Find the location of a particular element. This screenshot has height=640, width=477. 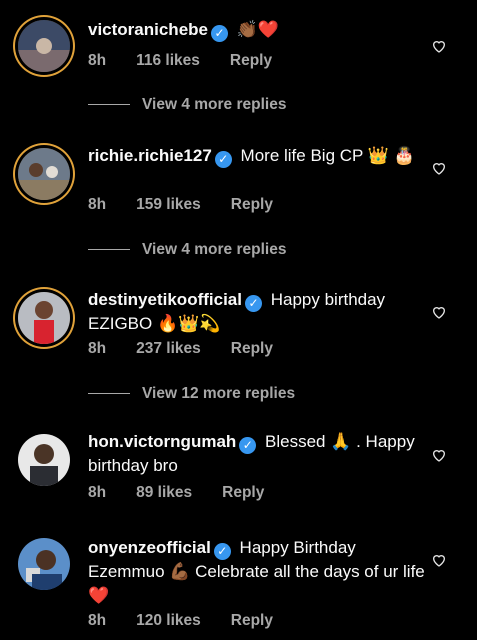

comment-text: More life Big CP 👑 🎂 is located at coordinates (327, 155).